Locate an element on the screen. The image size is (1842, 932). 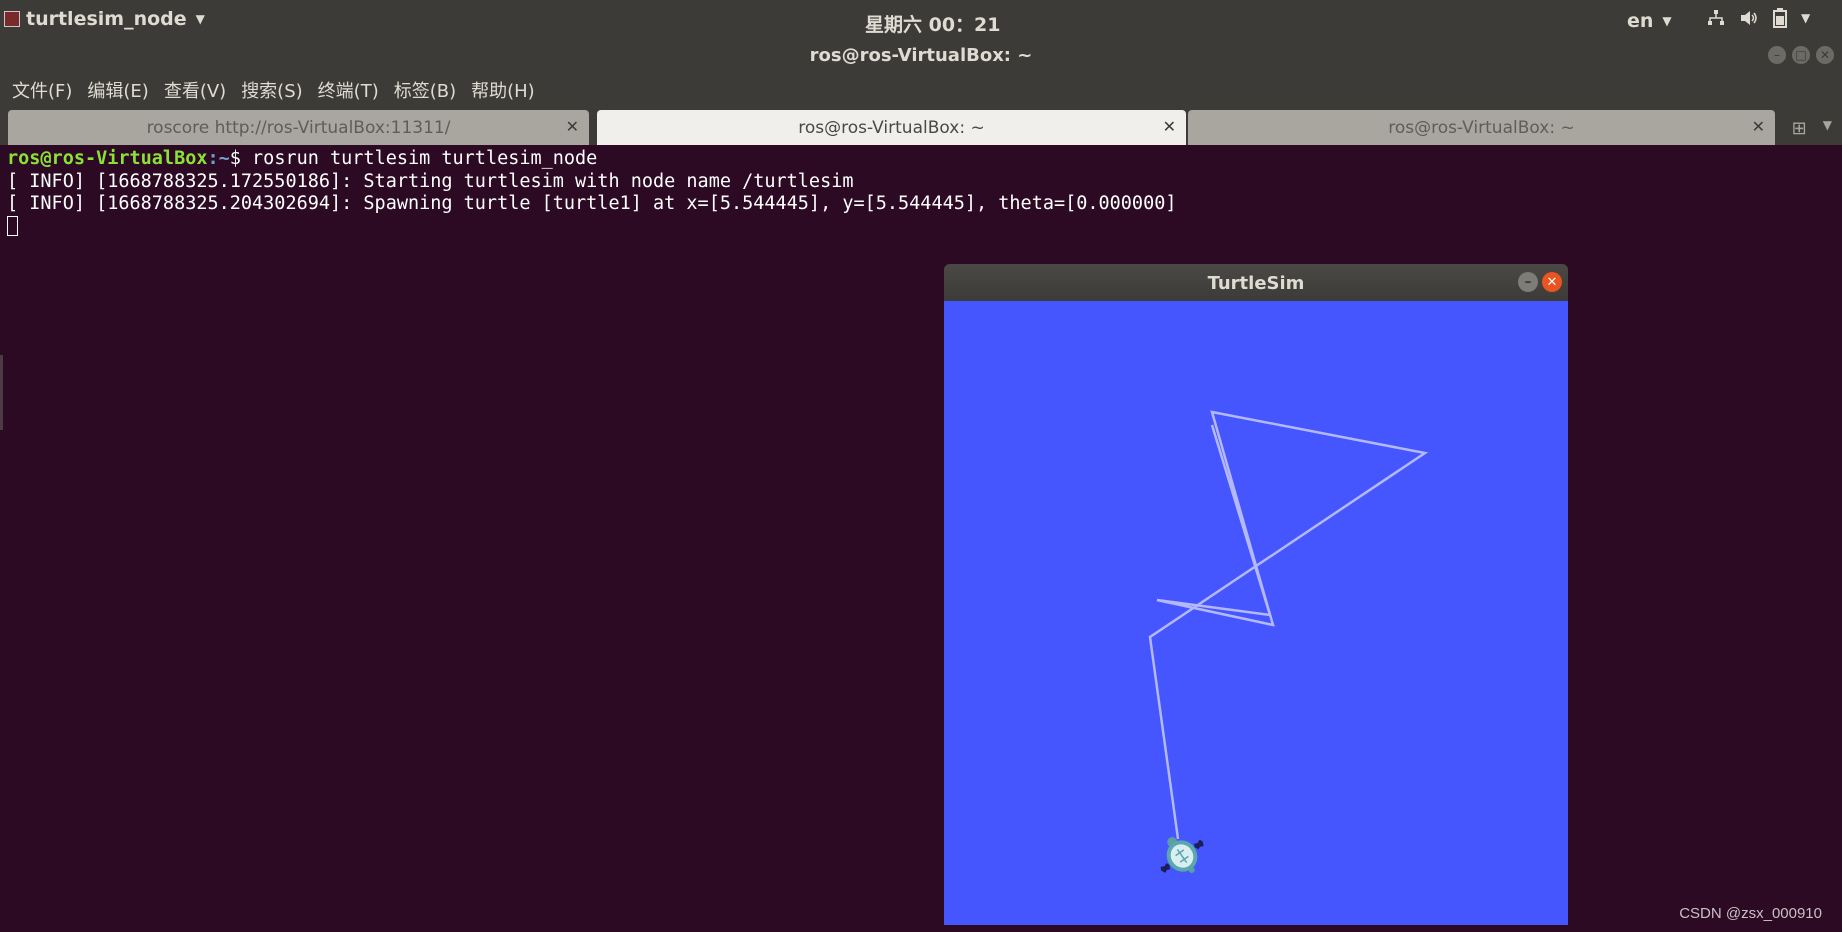
clock: 星期六 00：21 is located at coordinates (933, 23).